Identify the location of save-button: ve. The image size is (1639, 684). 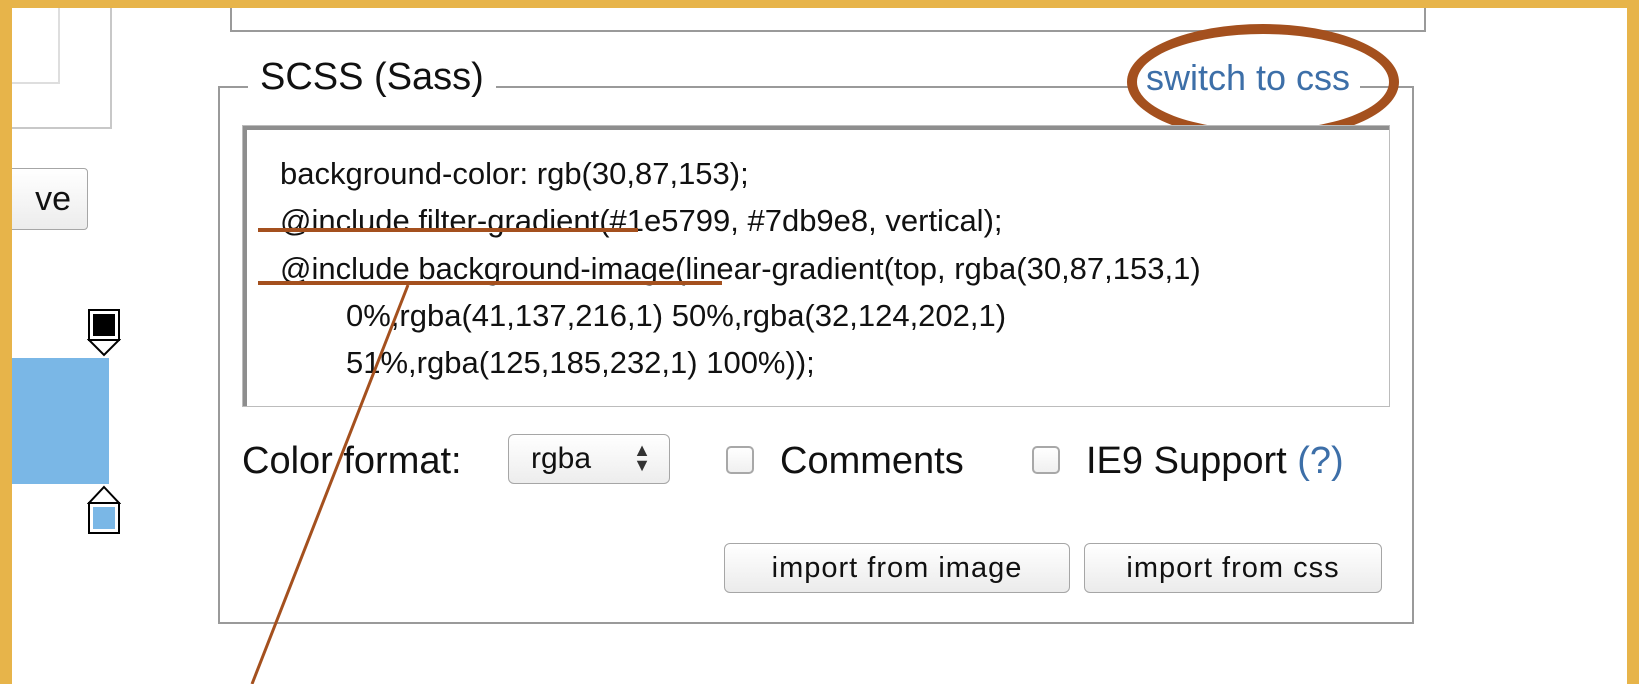
(50, 199).